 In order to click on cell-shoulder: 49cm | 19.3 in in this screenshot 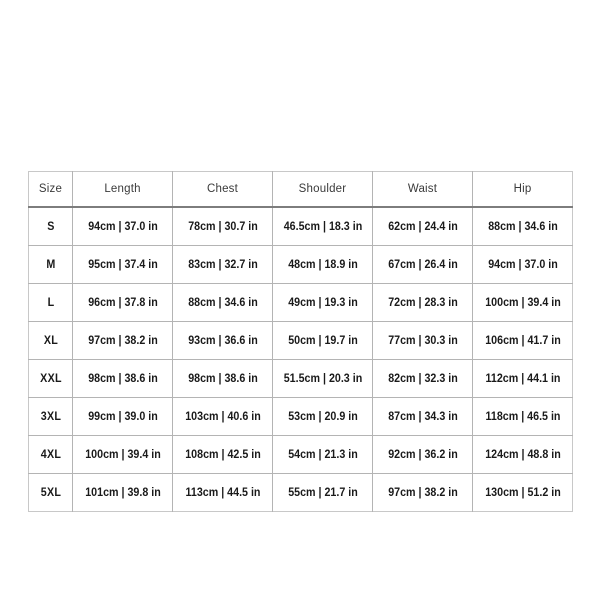, I will do `click(323, 302)`.